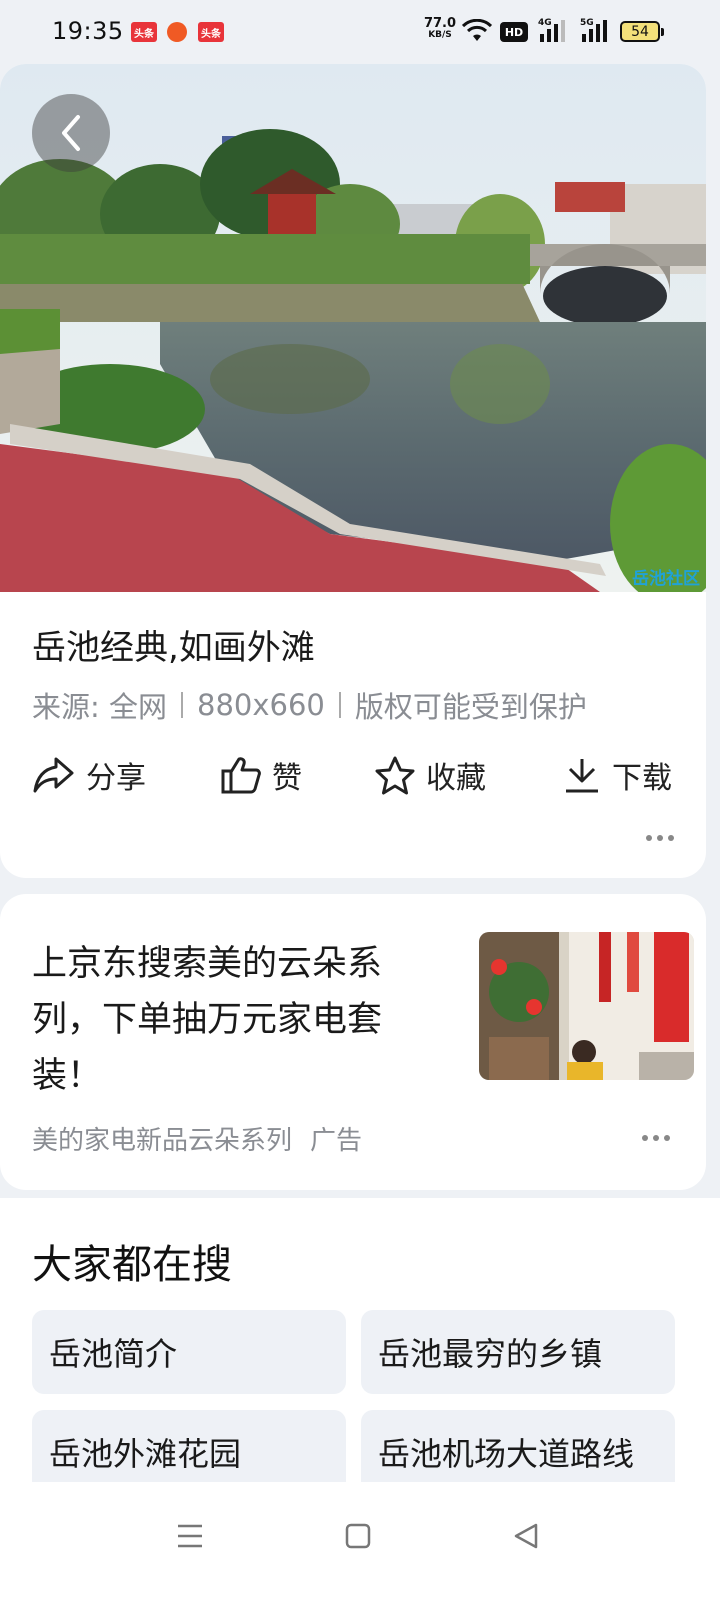 This screenshot has width=720, height=1600. I want to click on ad-source: 美的家电新品云朵系列 广告, so click(197, 1138).